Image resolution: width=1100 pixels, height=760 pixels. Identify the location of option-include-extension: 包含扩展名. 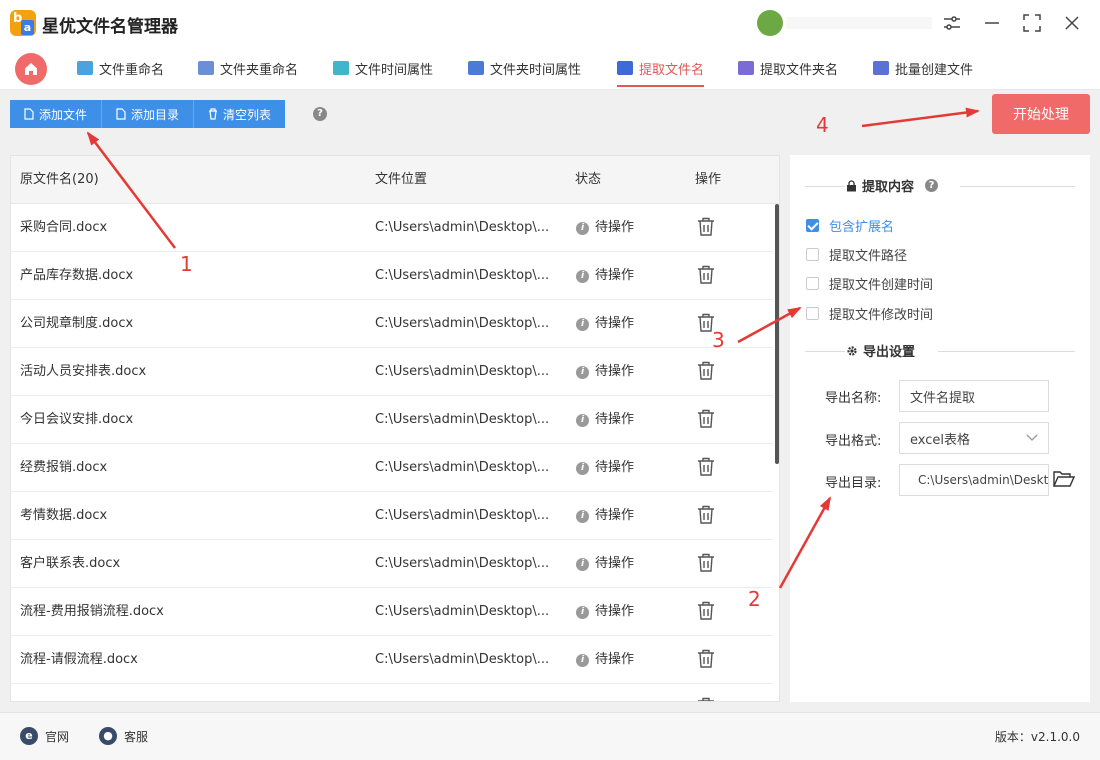
(850, 225).